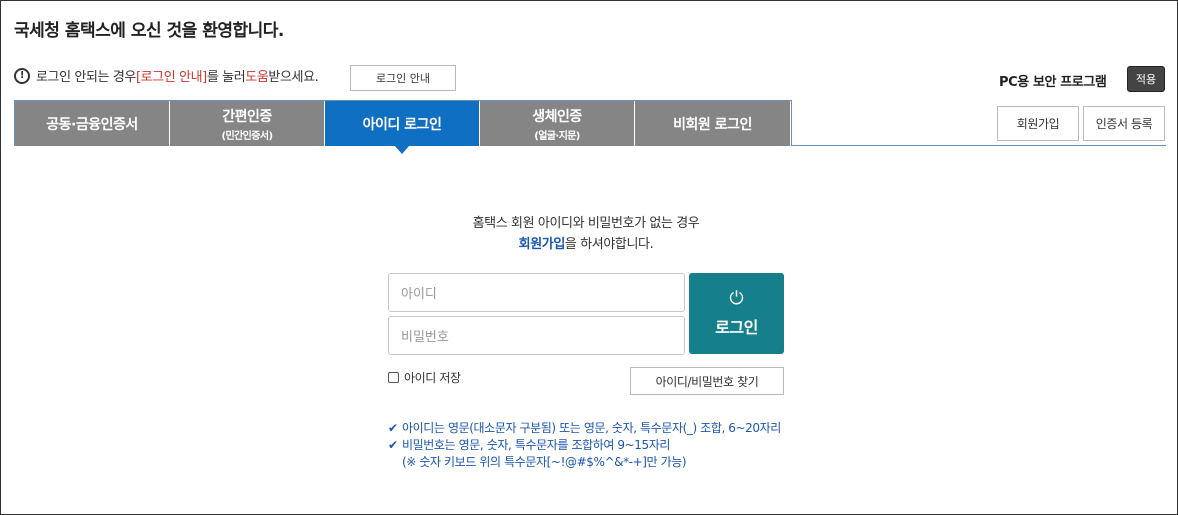 The image size is (1178, 515). Describe the element at coordinates (557, 116) in the screenshot. I see `tab-label: 생체인증` at that location.